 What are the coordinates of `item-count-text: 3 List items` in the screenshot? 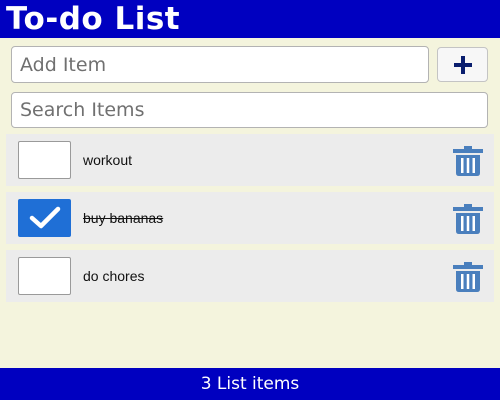 It's located at (250, 384).